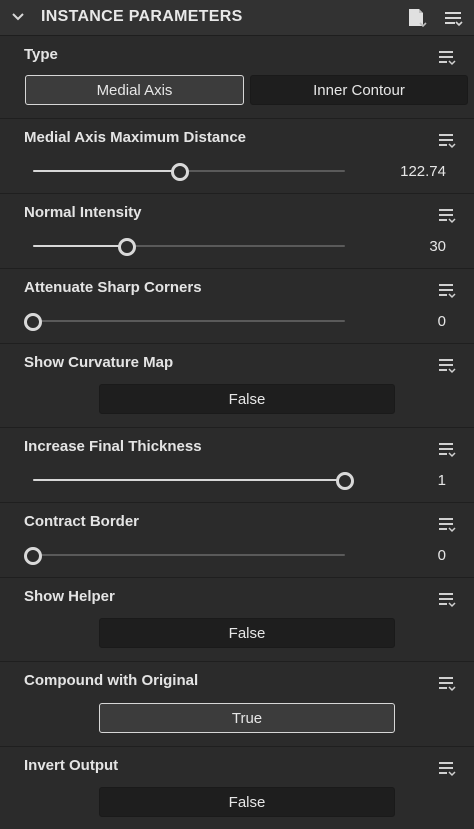 The height and width of the screenshot is (829, 474). I want to click on param-label: Increase Final Thickness, so click(113, 446).